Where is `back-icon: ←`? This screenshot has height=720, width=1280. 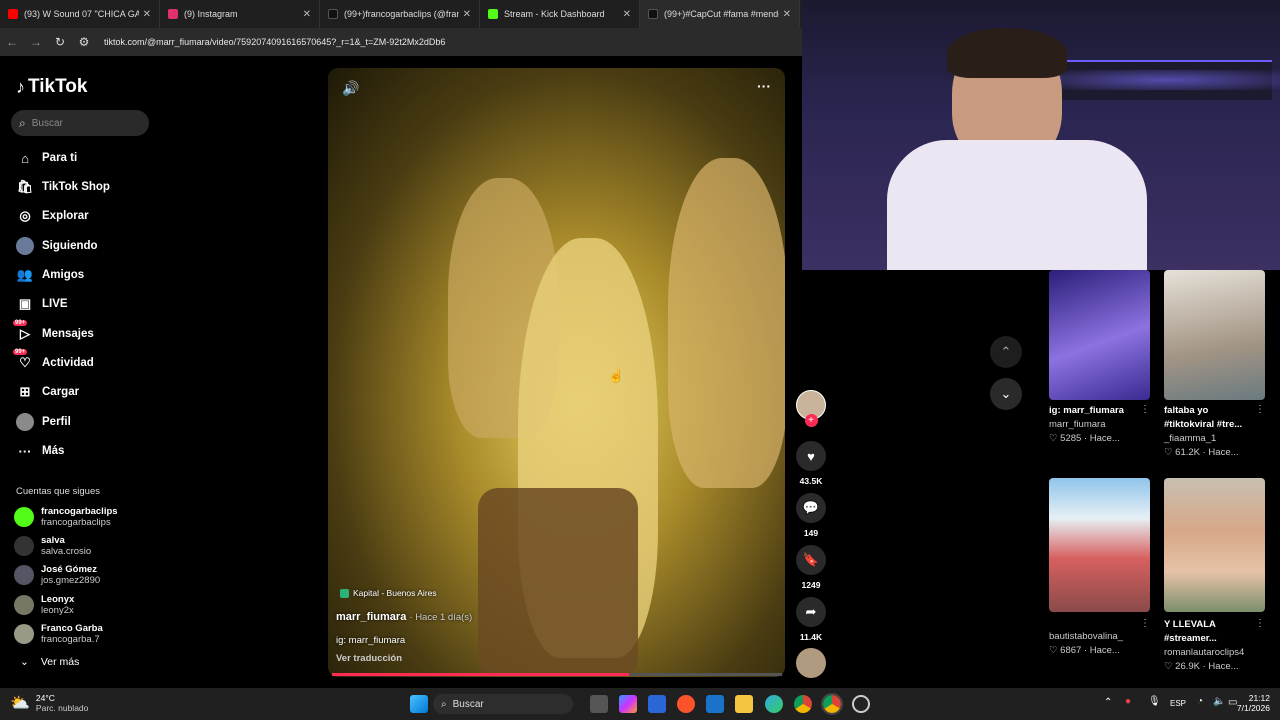
back-icon: ← is located at coordinates (12, 42).